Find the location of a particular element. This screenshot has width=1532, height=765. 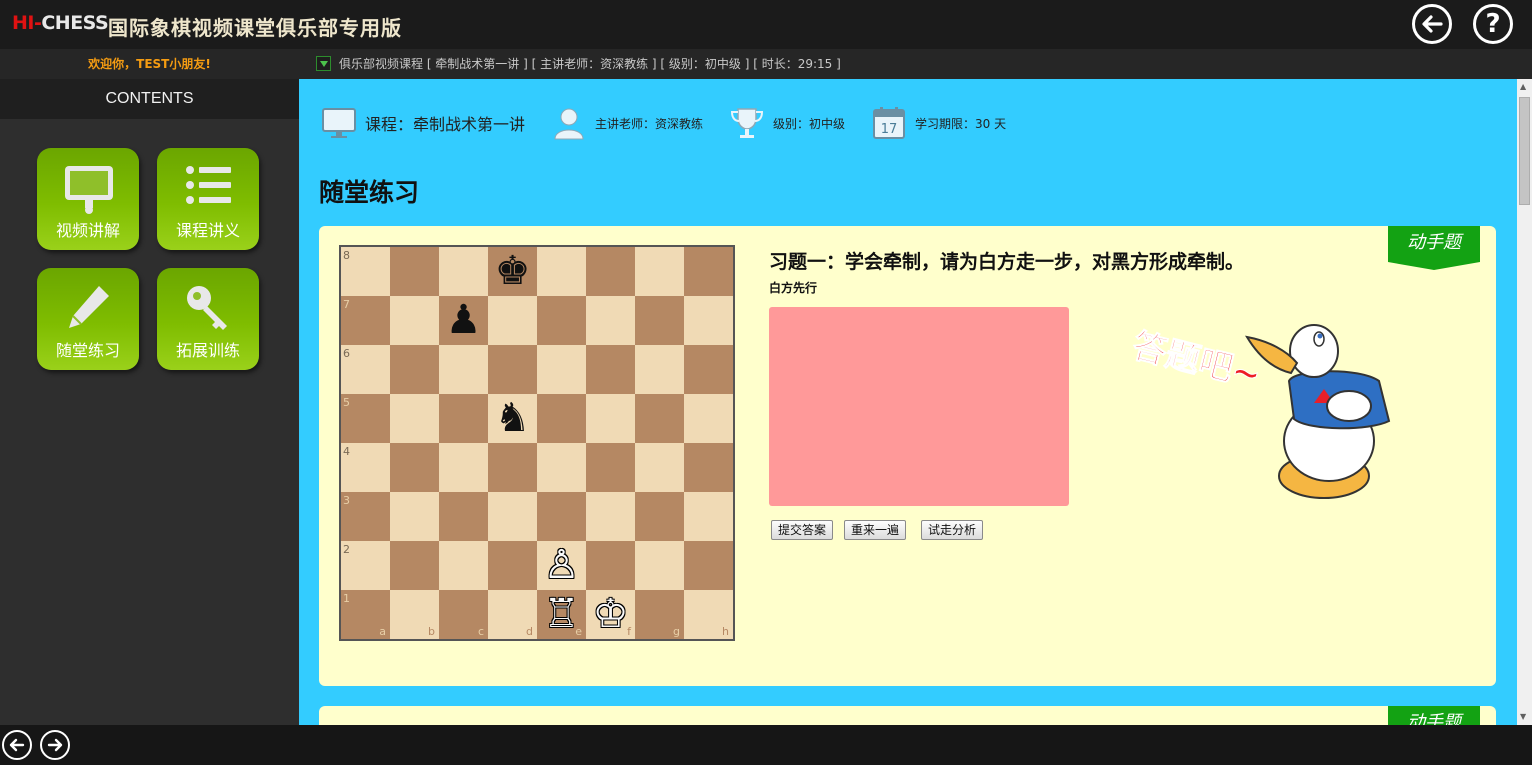

board-square-d7 is located at coordinates (512, 320).